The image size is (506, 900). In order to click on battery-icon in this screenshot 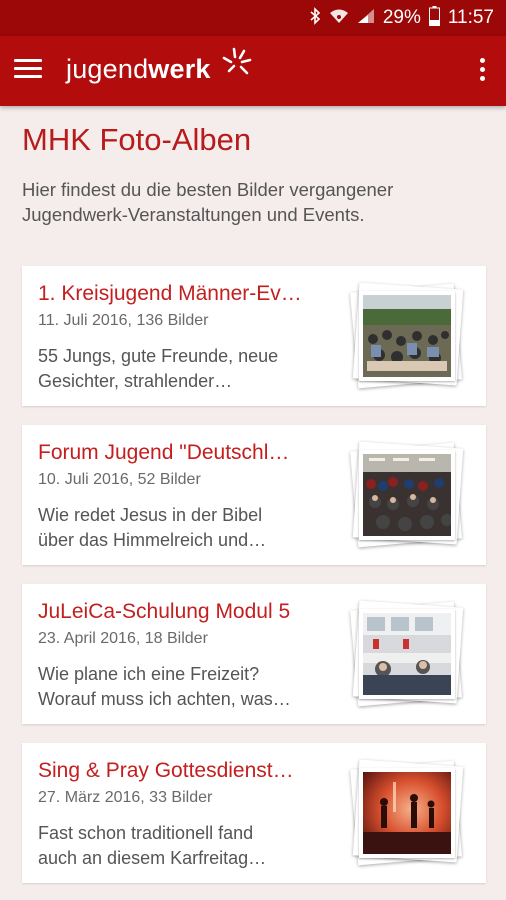, I will do `click(434, 18)`.